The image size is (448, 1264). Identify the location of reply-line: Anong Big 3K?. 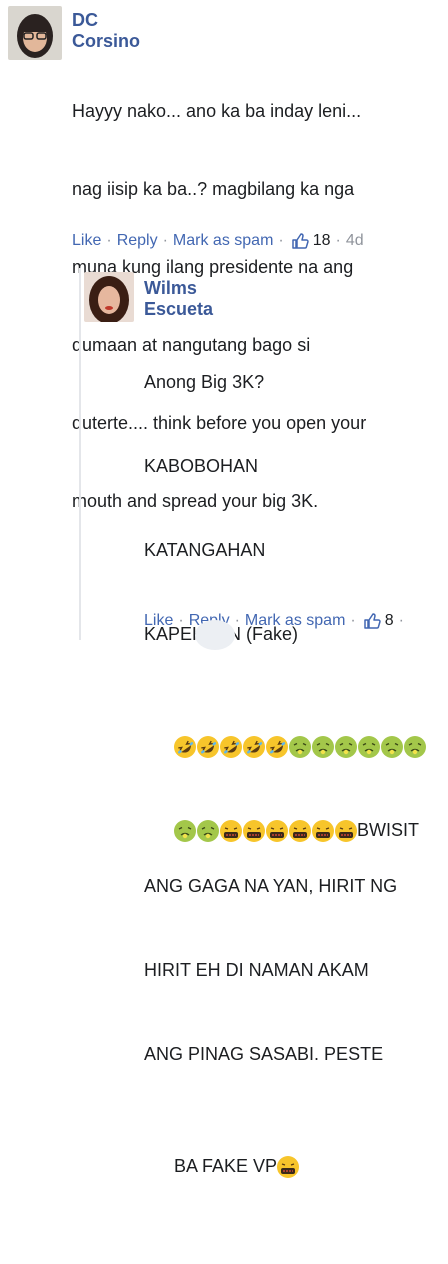
(204, 382).